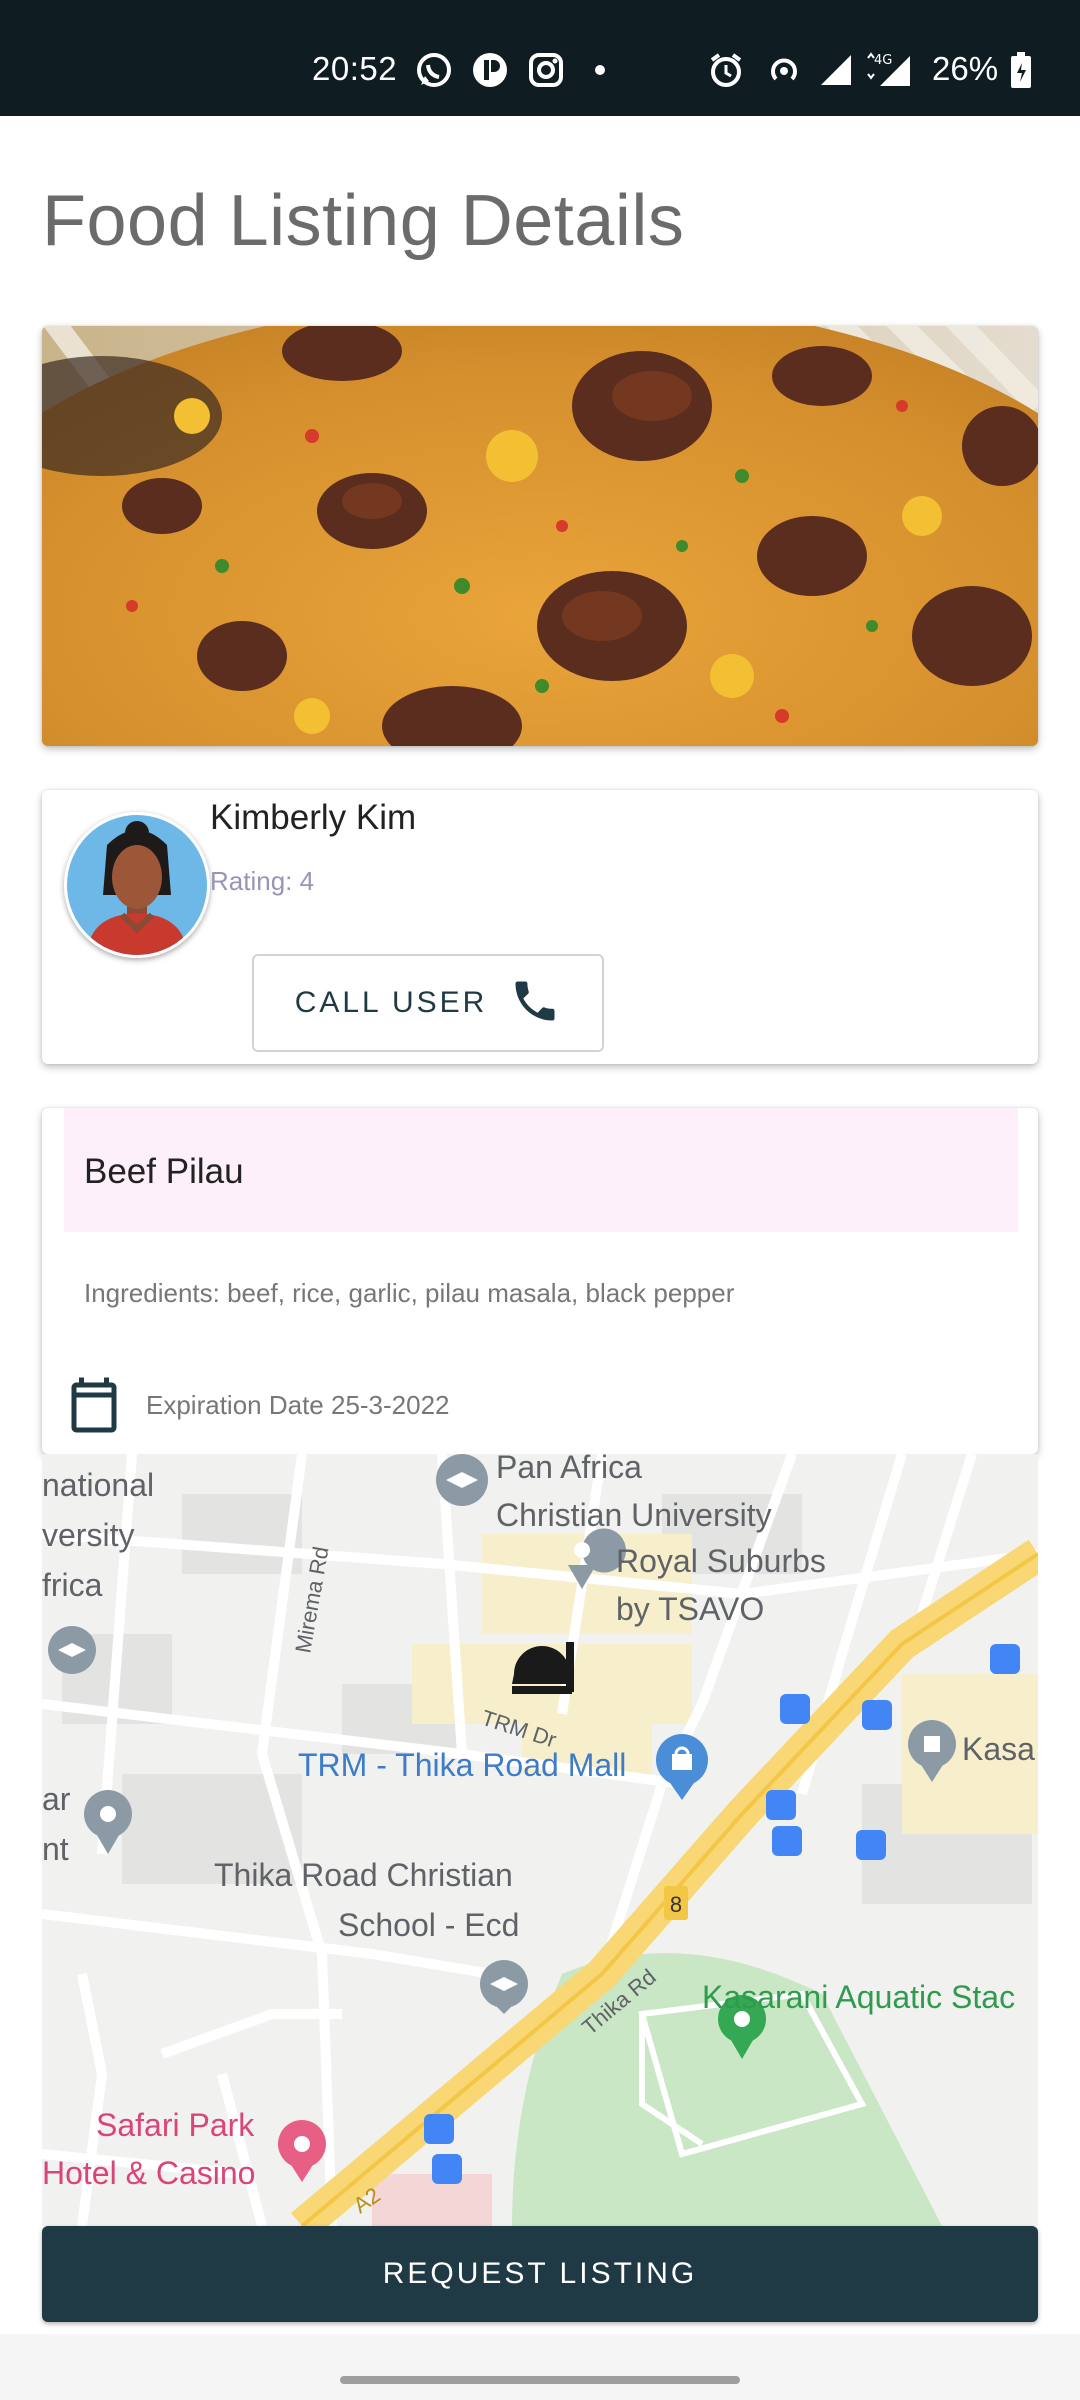  Describe the element at coordinates (726, 70) in the screenshot. I see `alarm-icon` at that location.